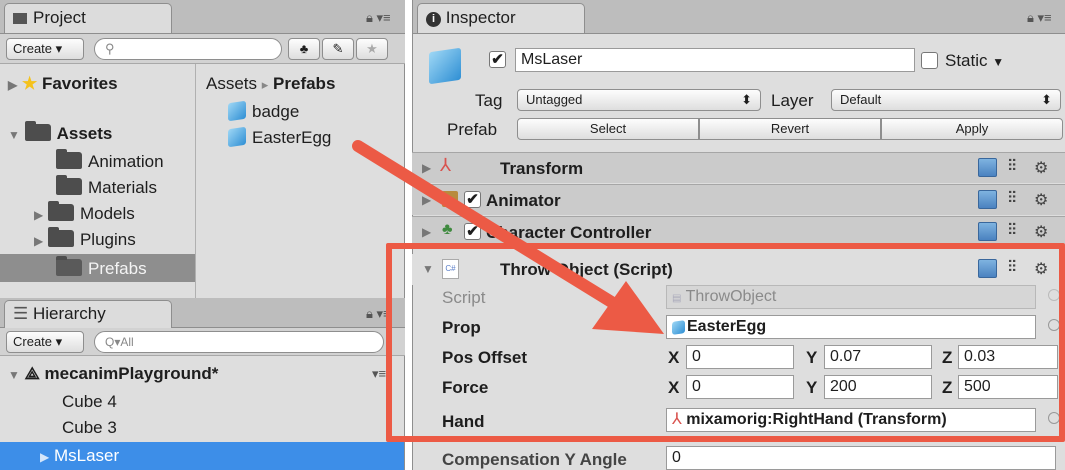 The width and height of the screenshot is (1065, 470). Describe the element at coordinates (338, 49) in the screenshot. I see `filter-label-button: ✎` at that location.